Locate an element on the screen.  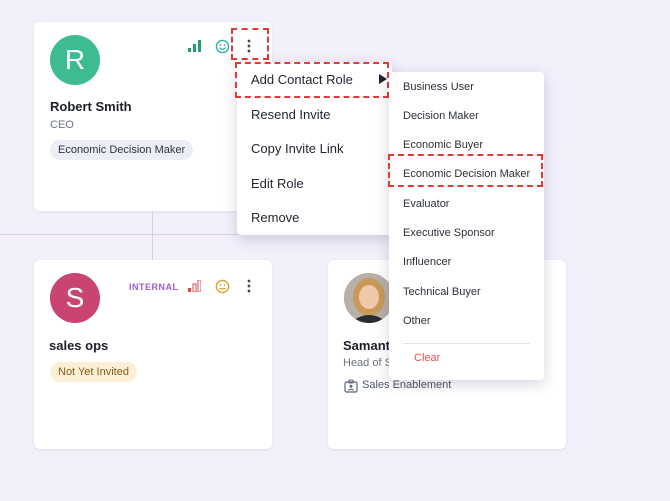
avatar-photo is located at coordinates (369, 298).